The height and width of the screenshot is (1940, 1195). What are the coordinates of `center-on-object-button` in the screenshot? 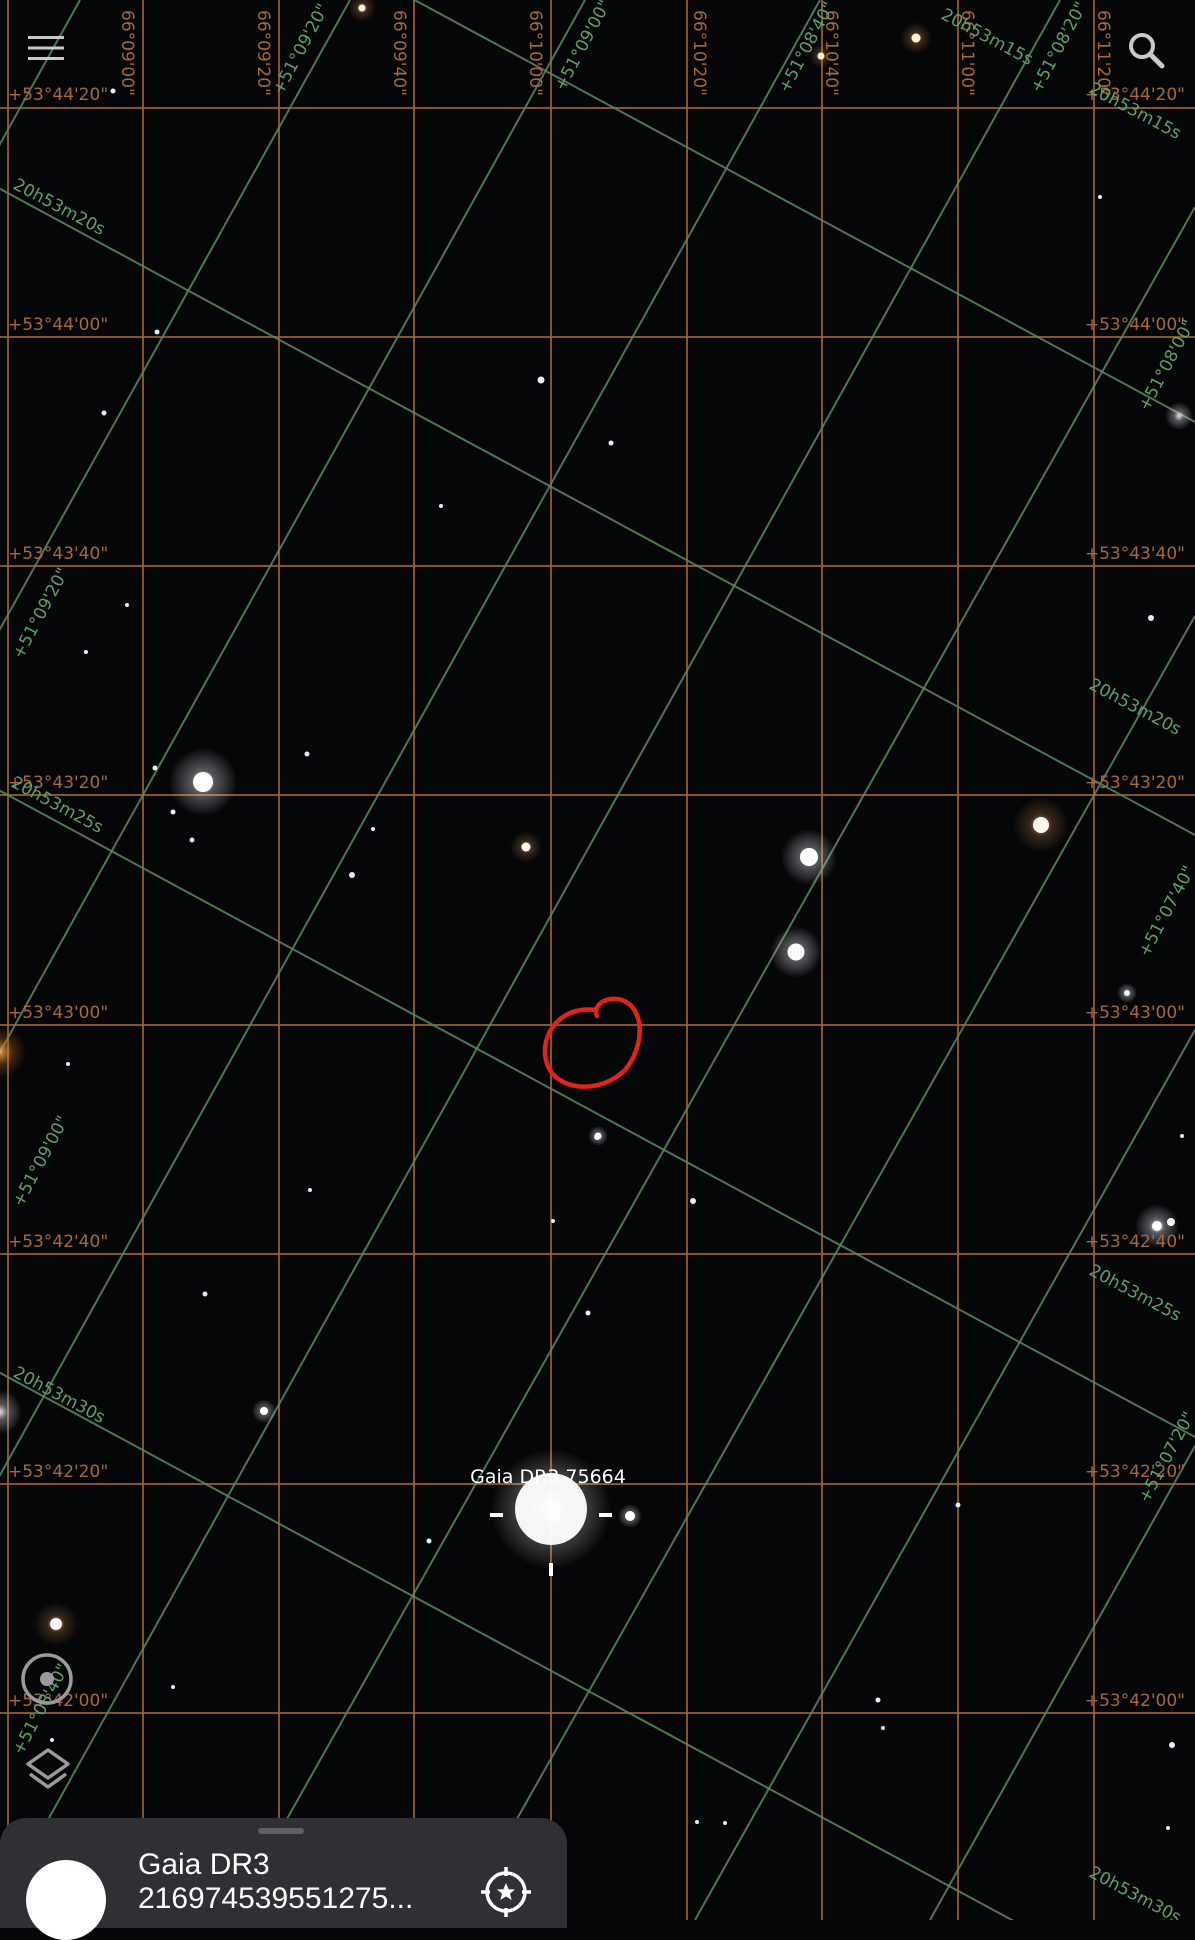 It's located at (506, 1892).